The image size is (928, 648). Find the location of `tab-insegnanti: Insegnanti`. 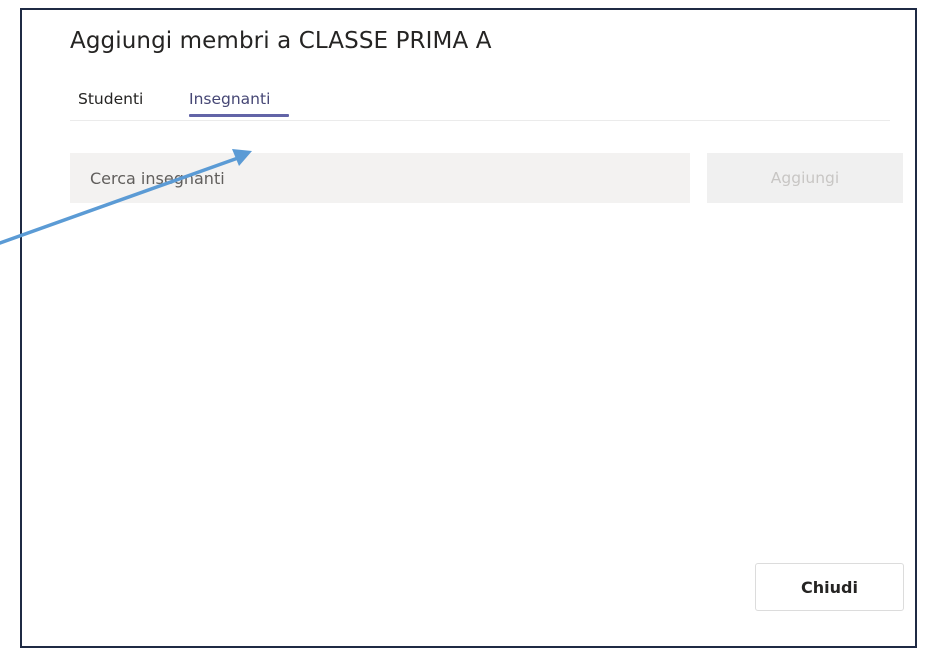

tab-insegnanti: Insegnanti is located at coordinates (229, 99).